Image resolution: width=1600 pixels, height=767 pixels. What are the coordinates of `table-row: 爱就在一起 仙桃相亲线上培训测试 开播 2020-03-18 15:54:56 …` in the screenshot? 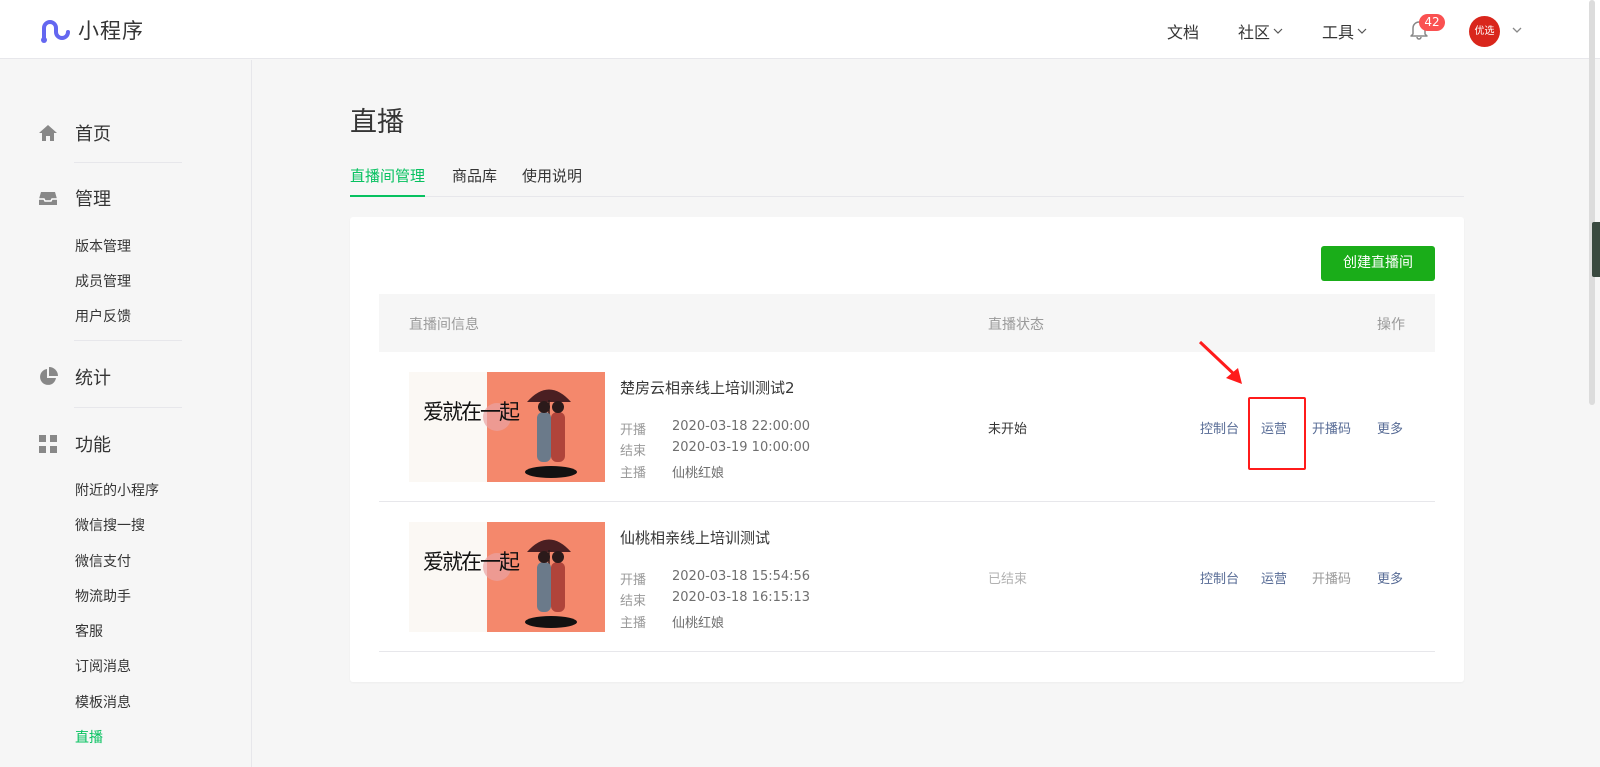 It's located at (907, 577).